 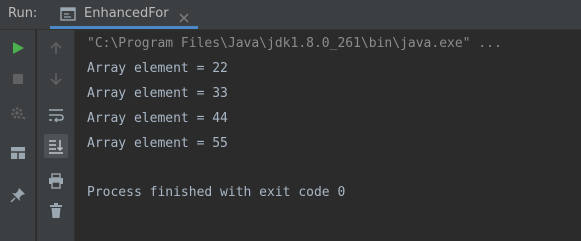 I want to click on console-output-line: Array element = 44, so click(x=157, y=118).